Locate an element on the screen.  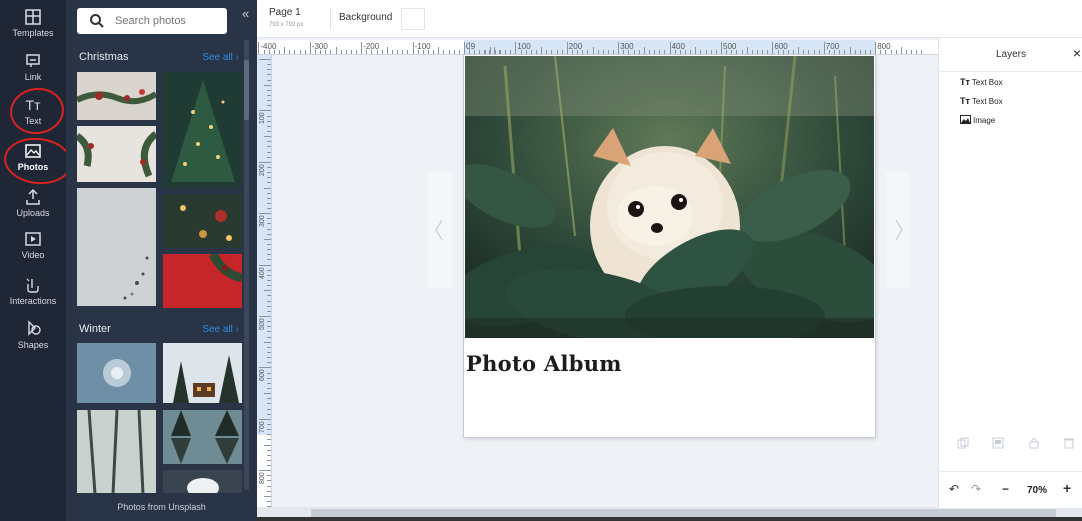
layer-label: Text Box is located at coordinates (987, 82).